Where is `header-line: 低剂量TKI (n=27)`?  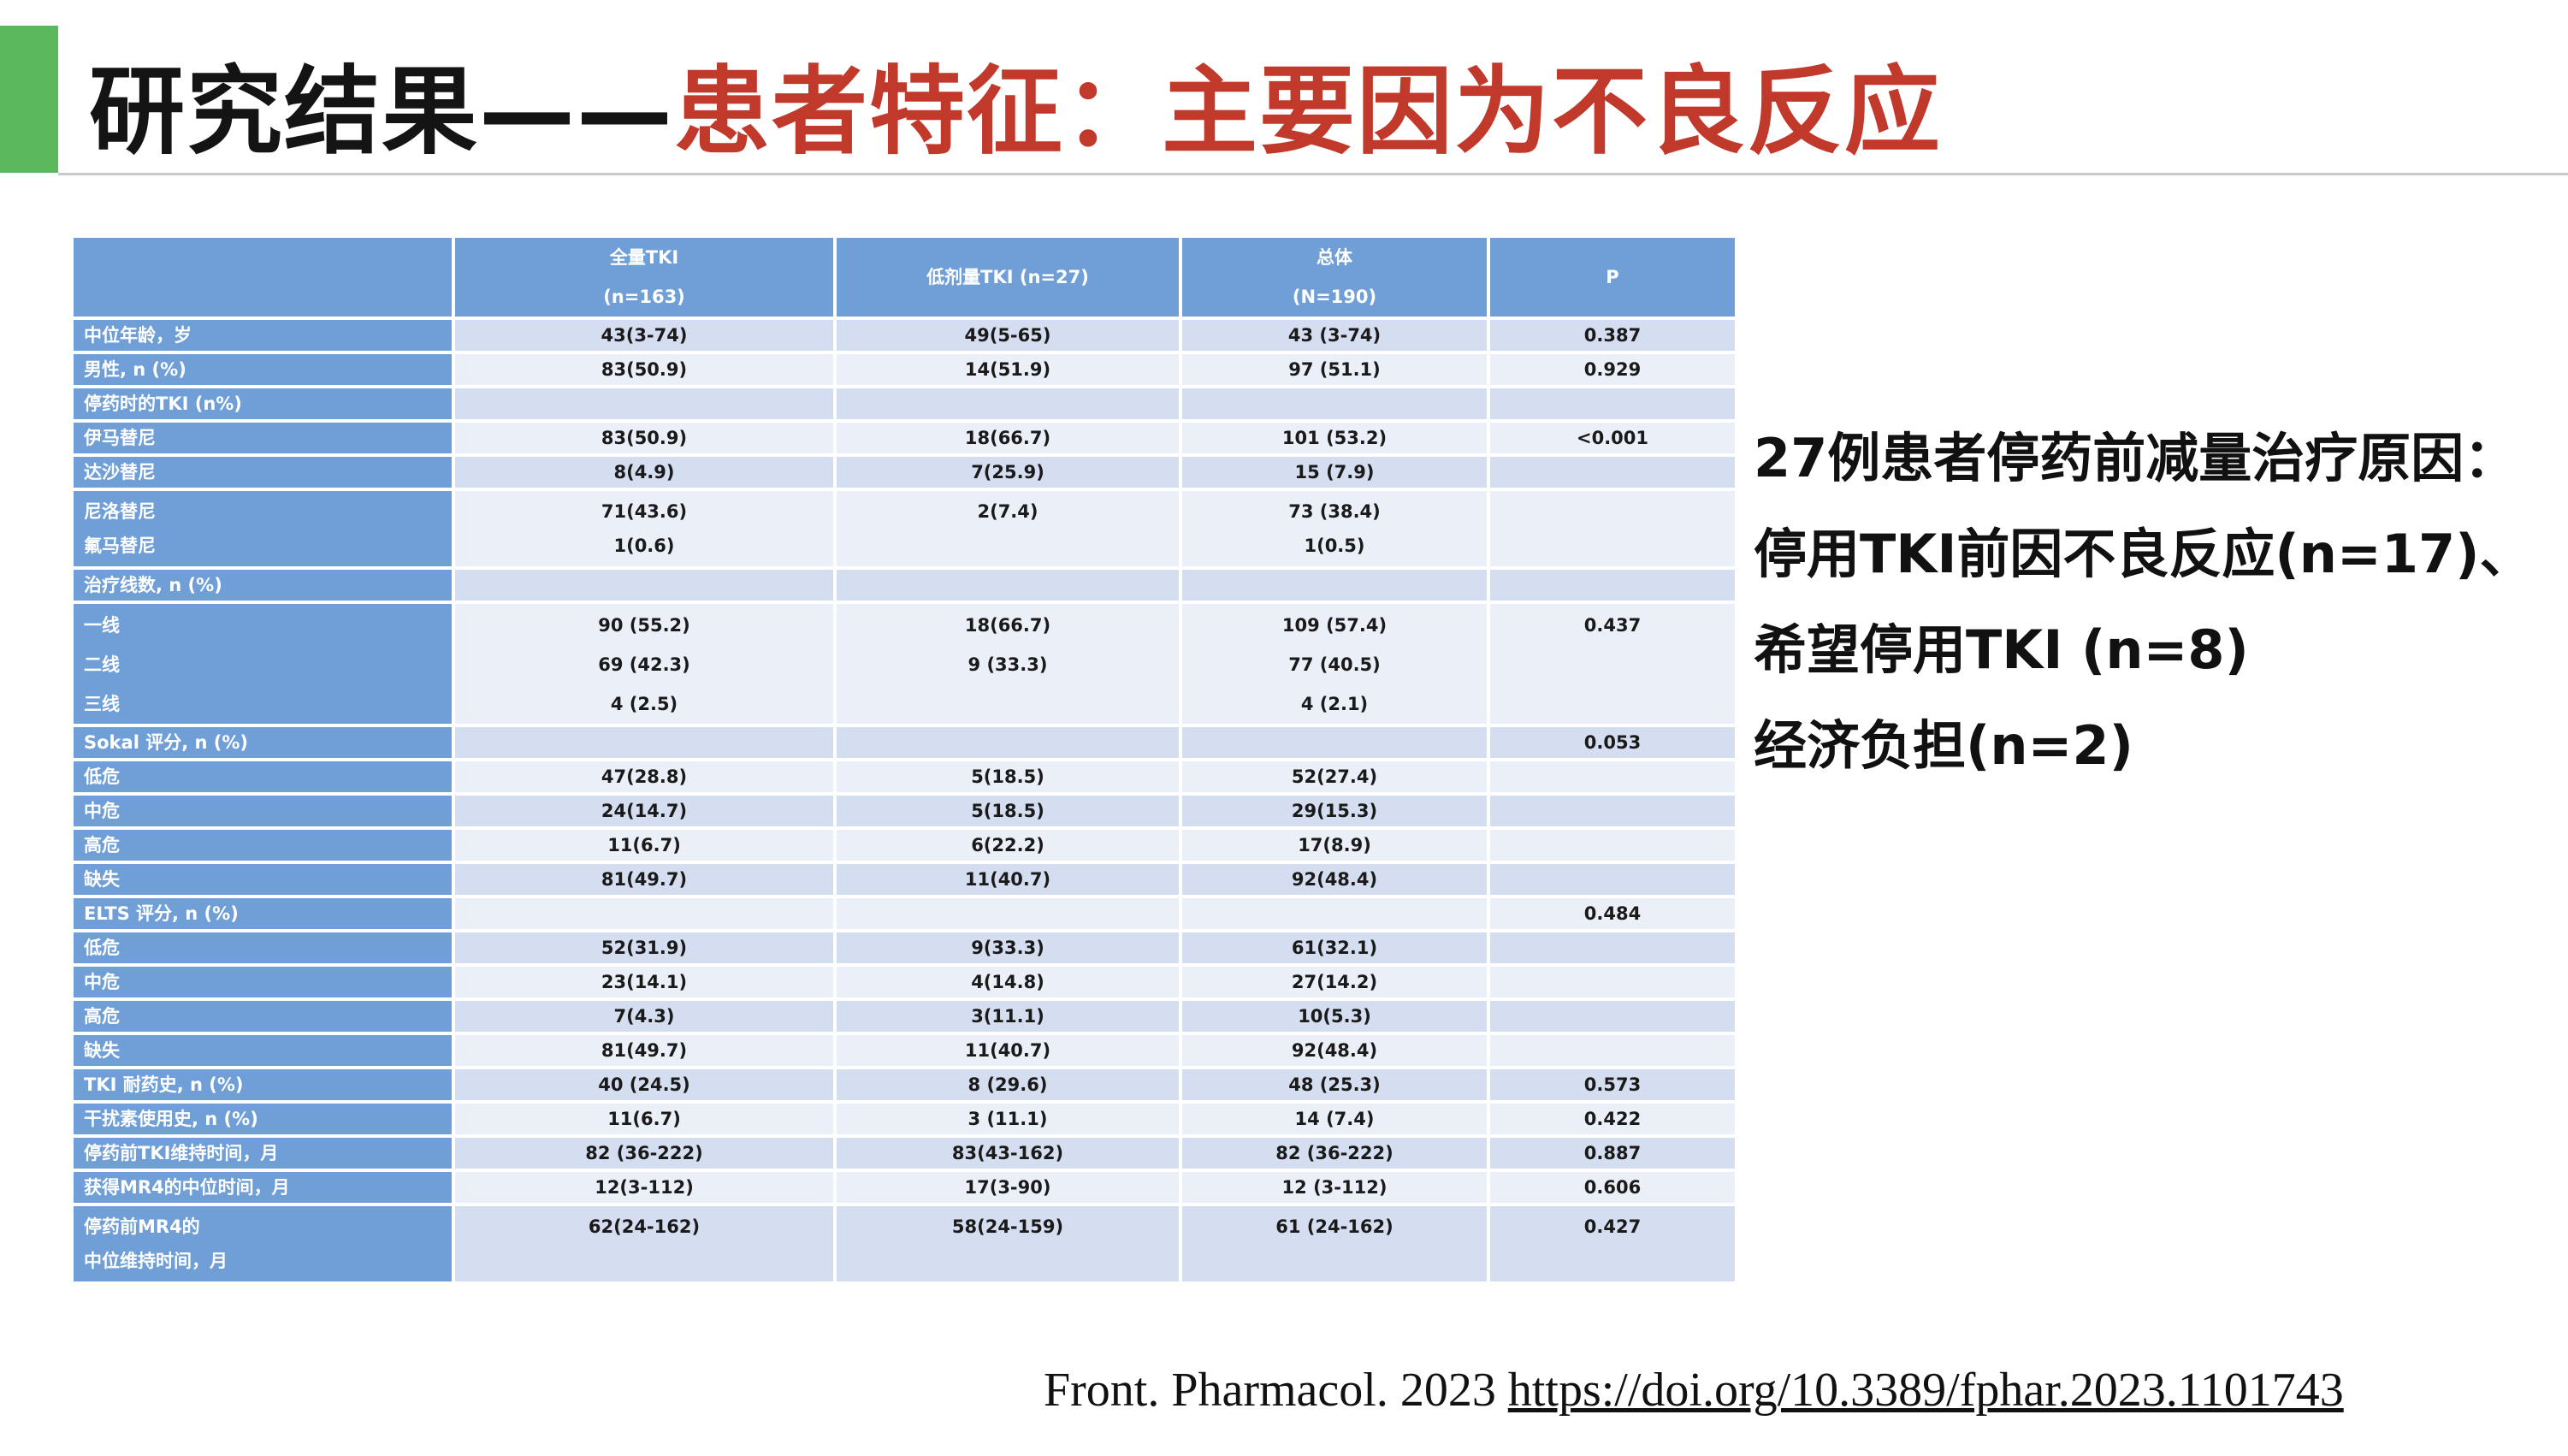
header-line: 低剂量TKI (n=27) is located at coordinates (1007, 277).